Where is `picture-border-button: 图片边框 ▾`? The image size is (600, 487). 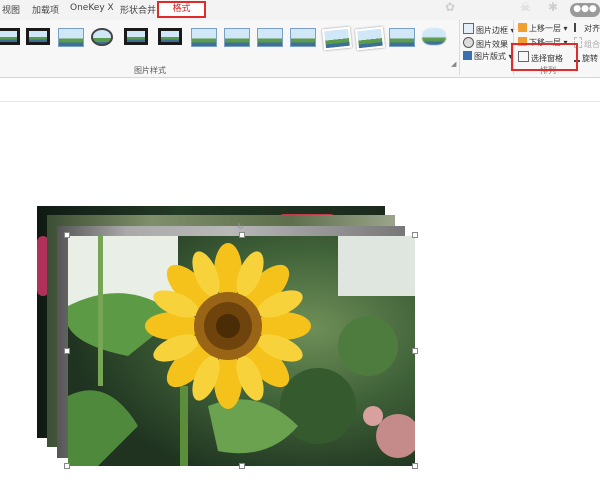
picture-border-button: 图片边框 ▾ is located at coordinates (489, 29).